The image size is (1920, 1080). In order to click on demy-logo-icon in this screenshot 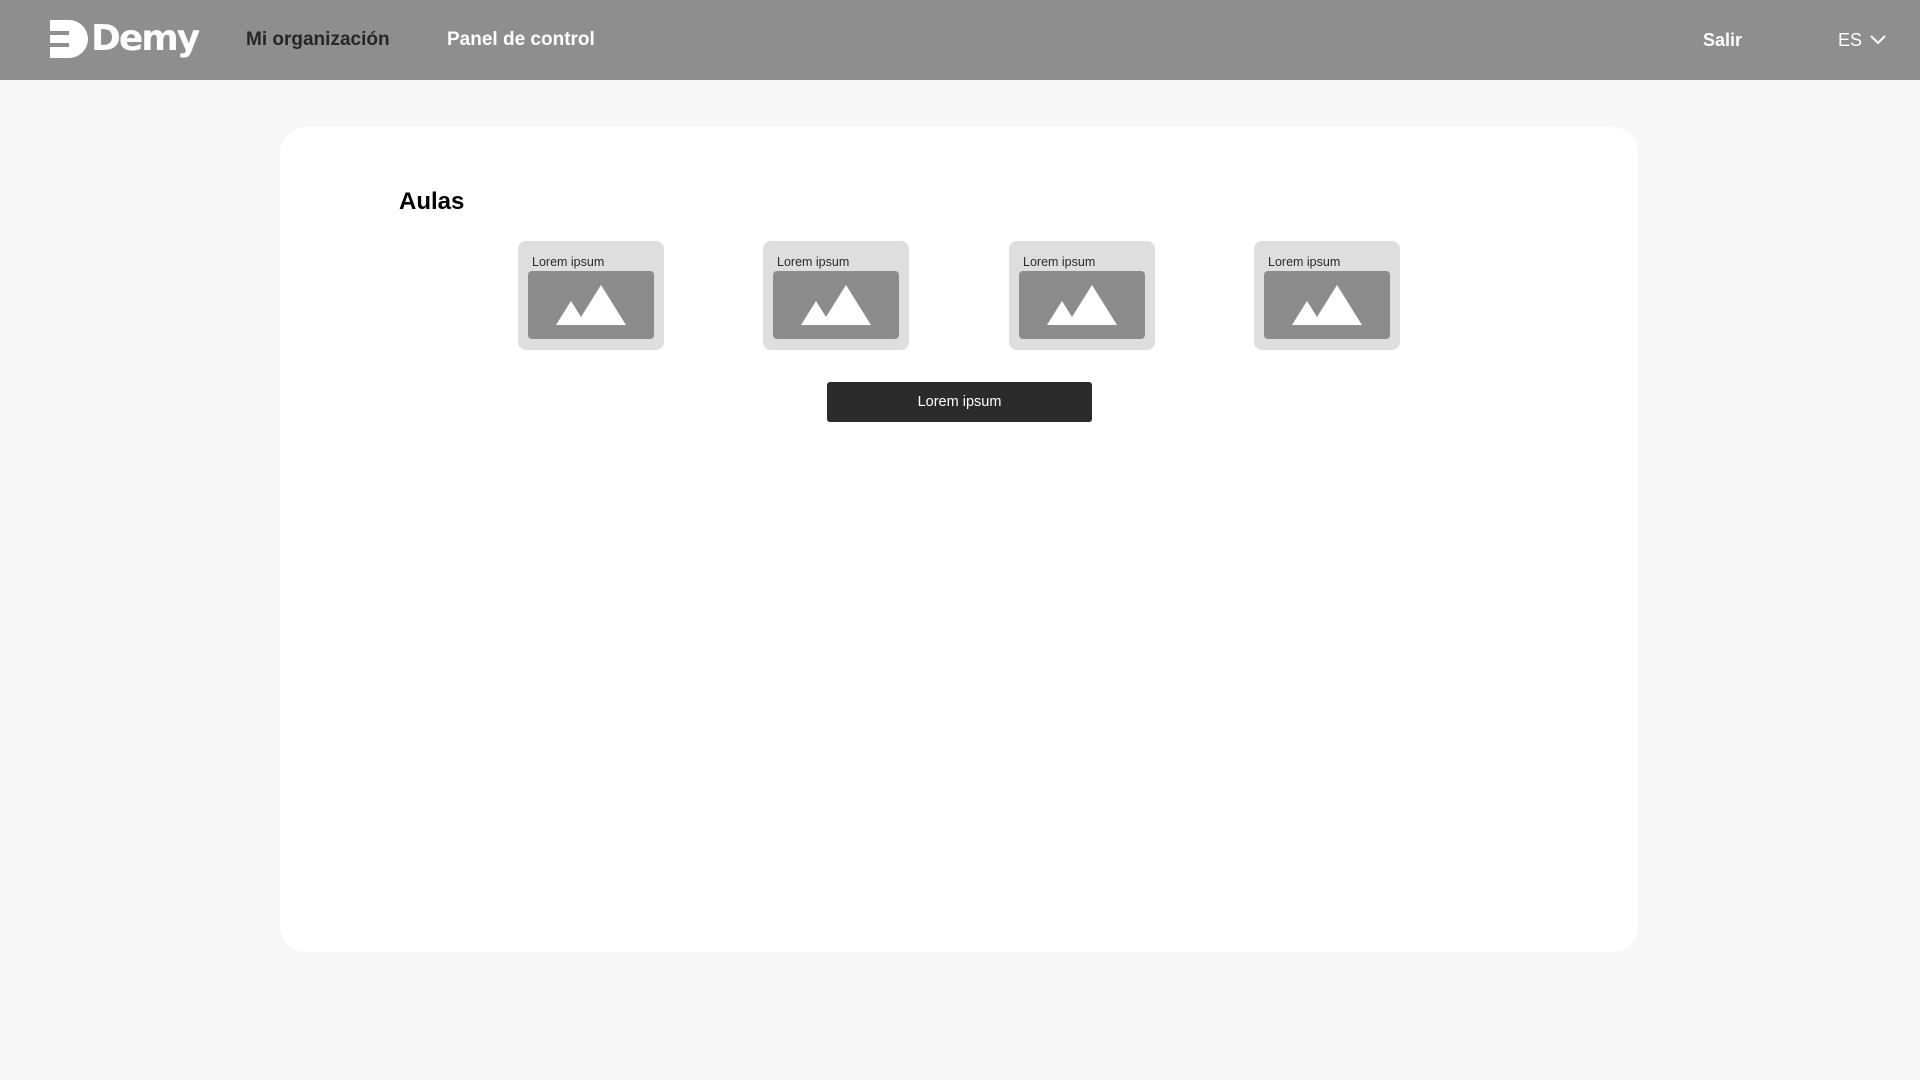, I will do `click(69, 39)`.